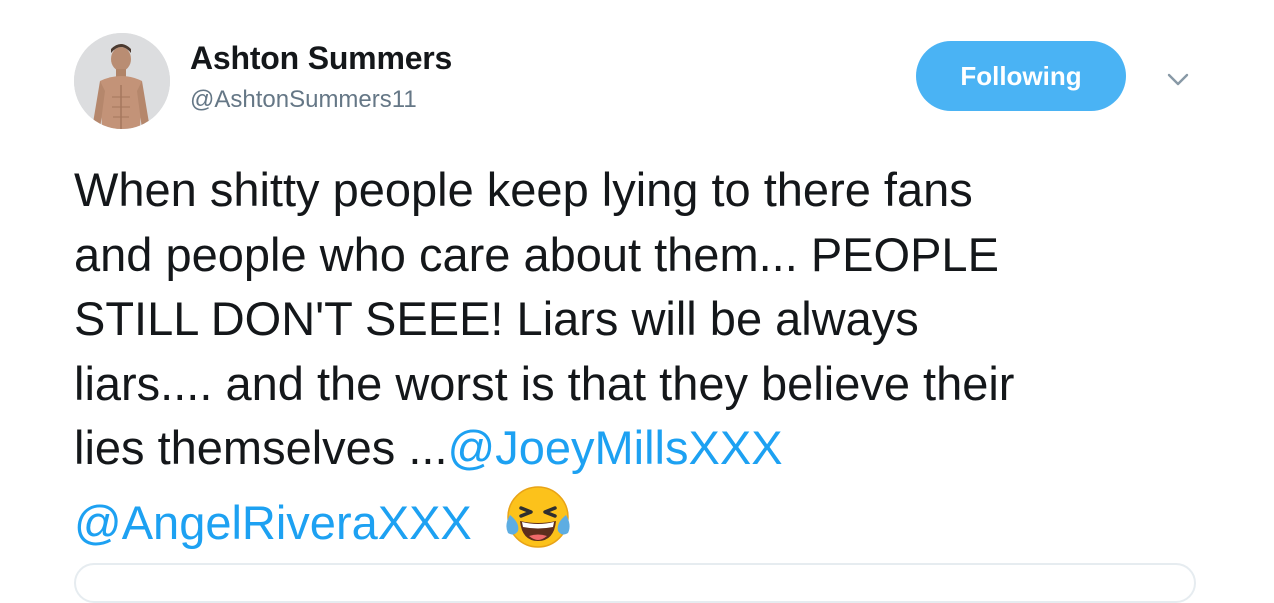 Image resolution: width=1274 pixels, height=603 pixels. Describe the element at coordinates (536, 254) in the screenshot. I see `tweet-text-line: and people who care about them... PEOPLE` at that location.